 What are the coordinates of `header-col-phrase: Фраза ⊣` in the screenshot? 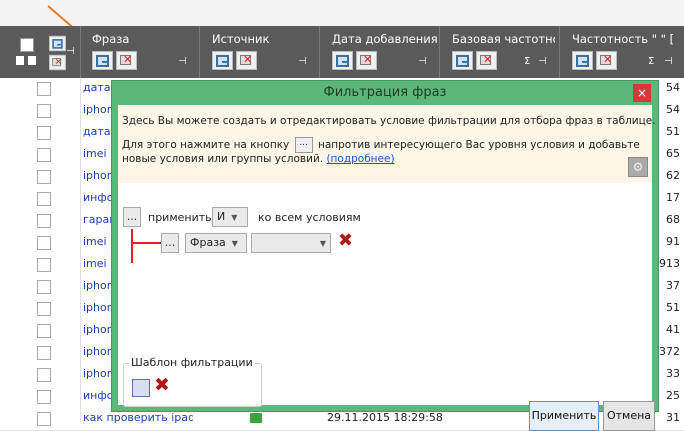 It's located at (140, 52).